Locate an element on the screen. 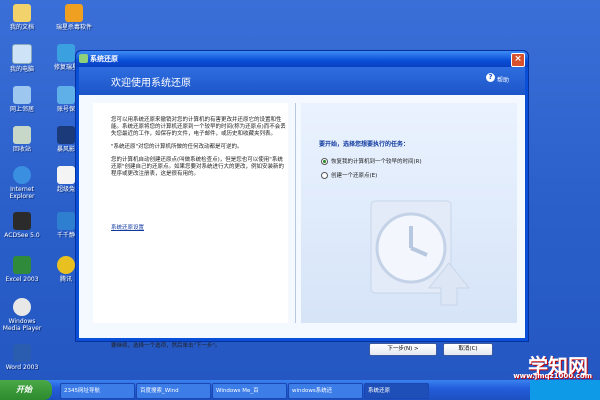 Image resolution: width=600 pixels, height=400 pixels. option-restore-earlier: 恢复我的计算机到一个较早的时间(R) is located at coordinates (371, 161).